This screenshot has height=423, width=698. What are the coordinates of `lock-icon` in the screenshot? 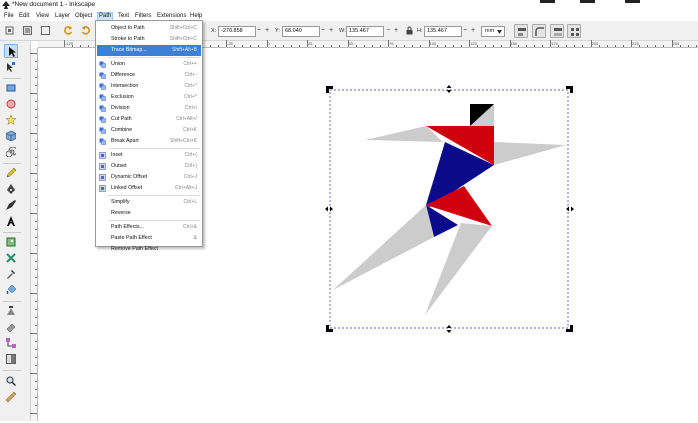 It's located at (409, 30).